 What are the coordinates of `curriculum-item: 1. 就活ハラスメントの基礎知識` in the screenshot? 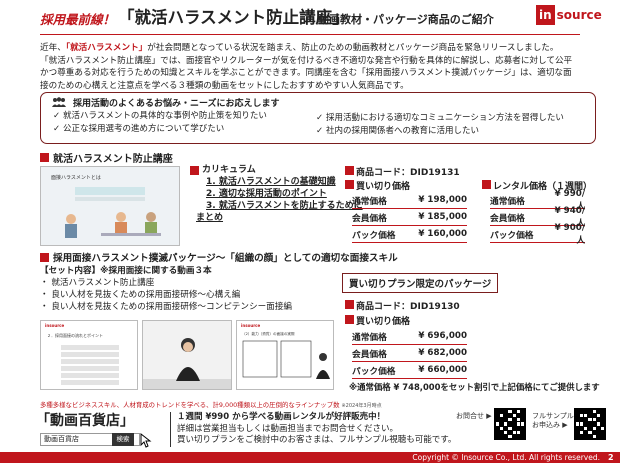 It's located at (271, 182).